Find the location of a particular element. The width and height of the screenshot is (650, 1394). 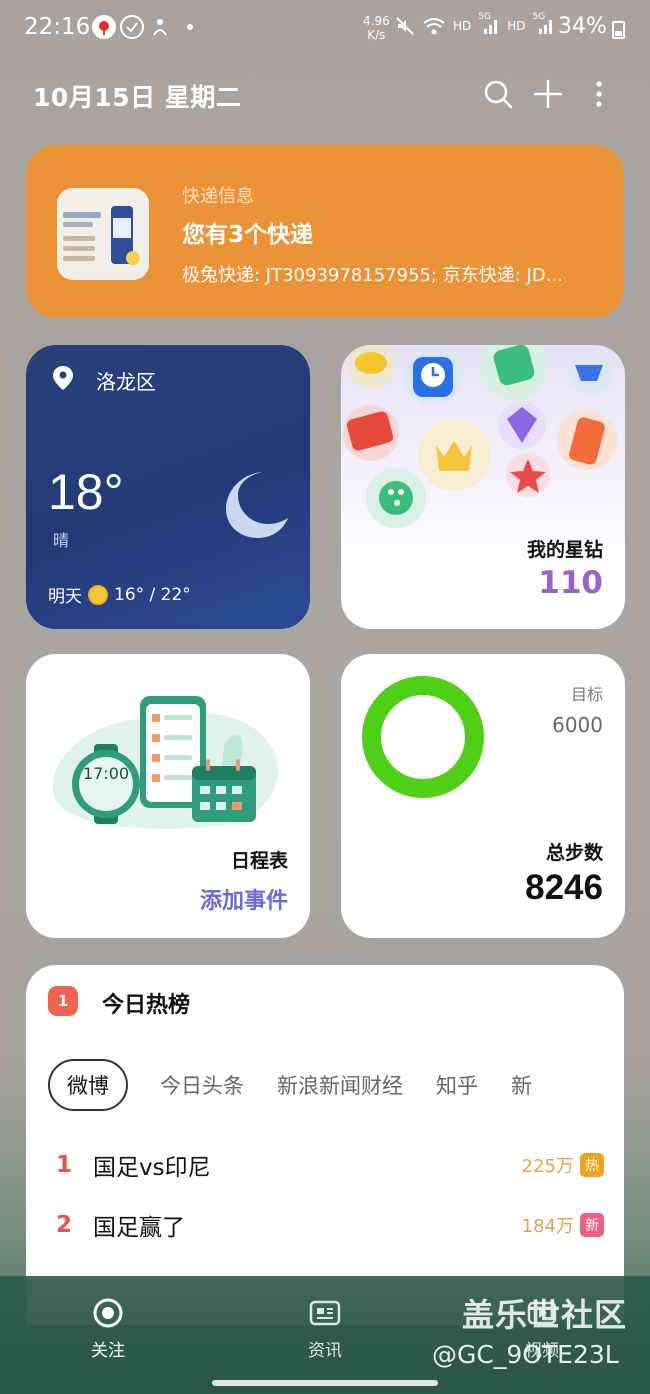

weather-card: 洛龙区 18° 晴 明天 16° / 22° is located at coordinates (168, 487).